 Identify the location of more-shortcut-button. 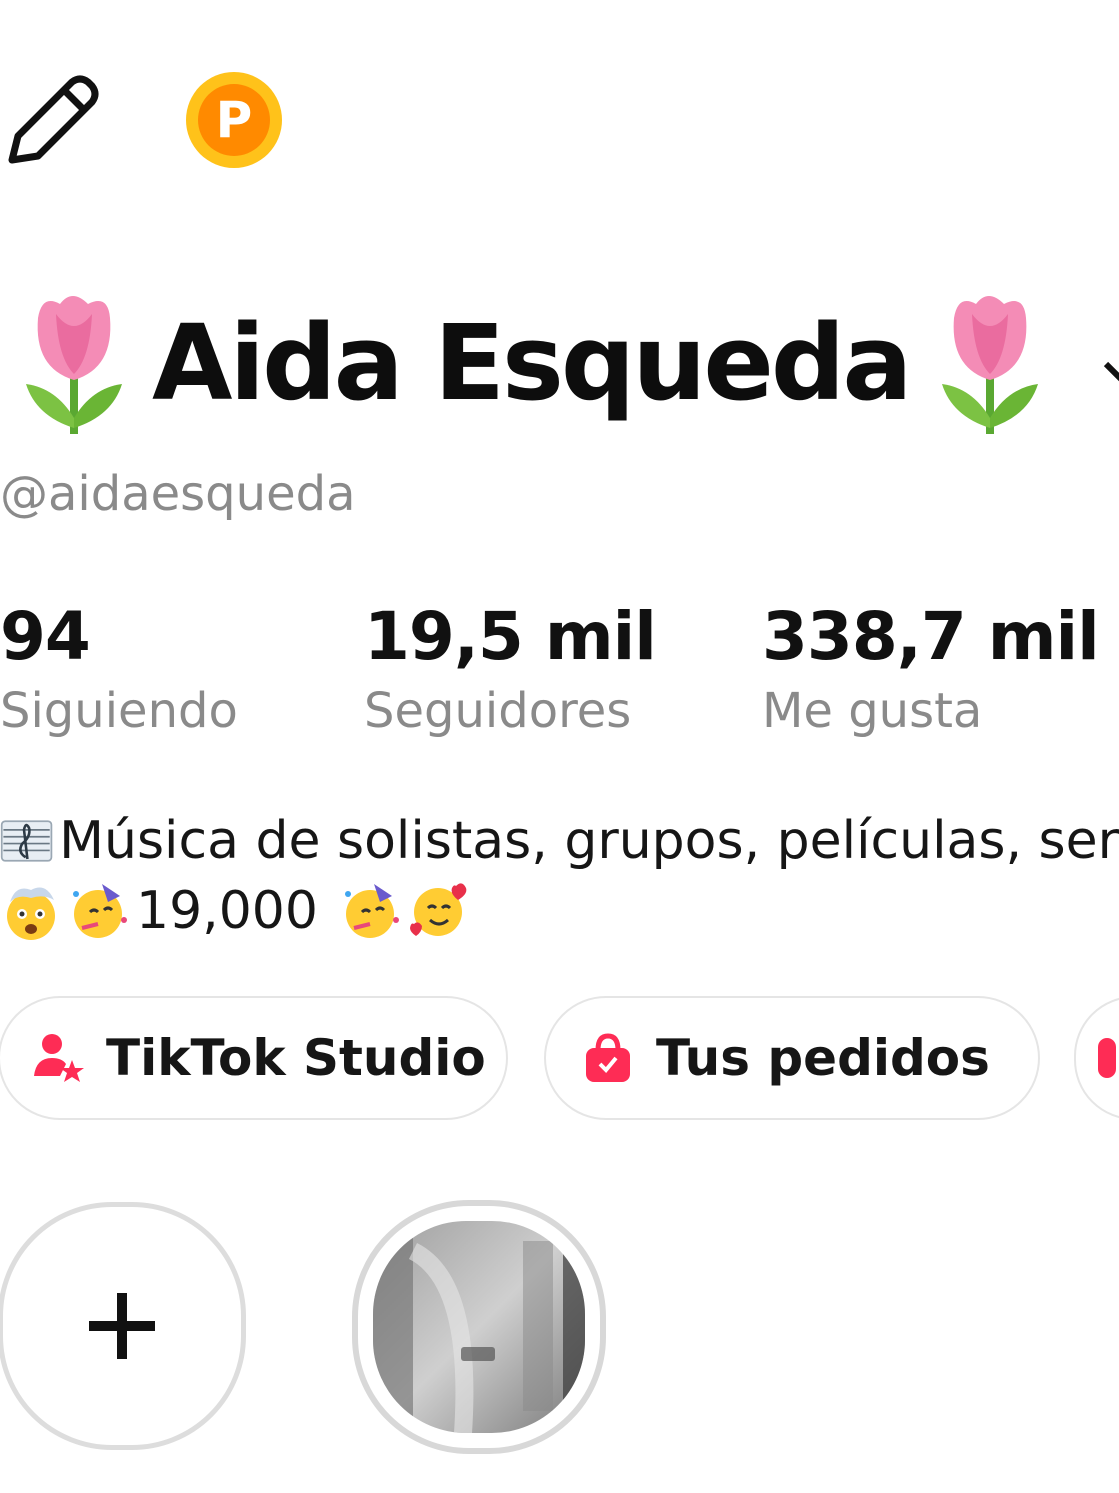
(1096, 1058).